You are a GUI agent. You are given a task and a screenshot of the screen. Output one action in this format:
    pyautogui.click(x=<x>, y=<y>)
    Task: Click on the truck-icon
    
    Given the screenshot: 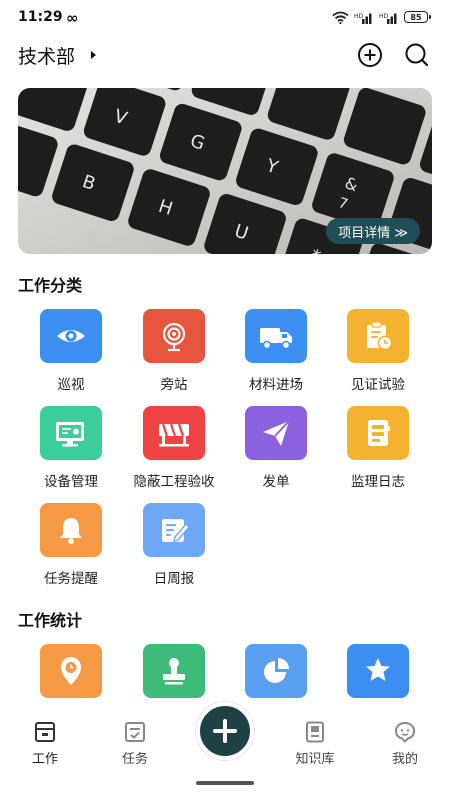 What is the action you would take?
    pyautogui.click(x=276, y=336)
    